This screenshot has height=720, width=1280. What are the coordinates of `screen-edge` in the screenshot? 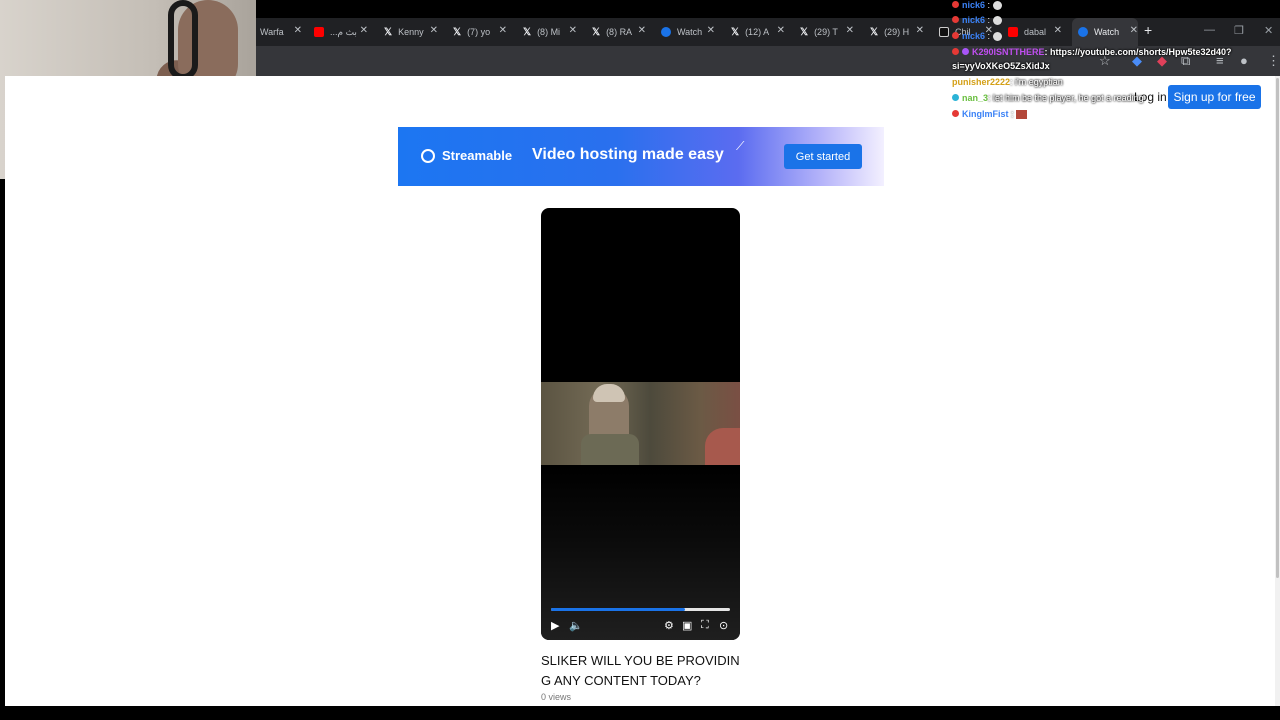 It's located at (2, 442).